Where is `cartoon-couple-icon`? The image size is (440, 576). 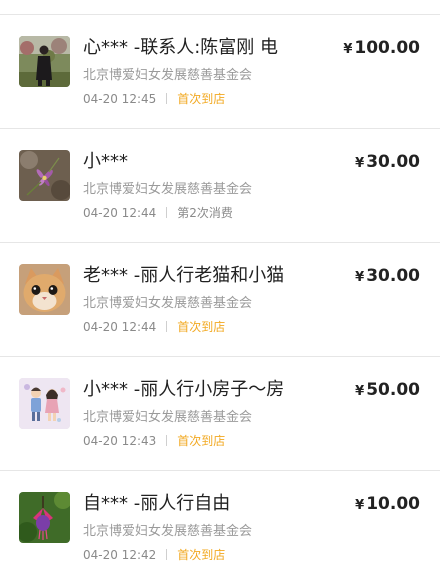
cartoon-couple-icon is located at coordinates (44, 403).